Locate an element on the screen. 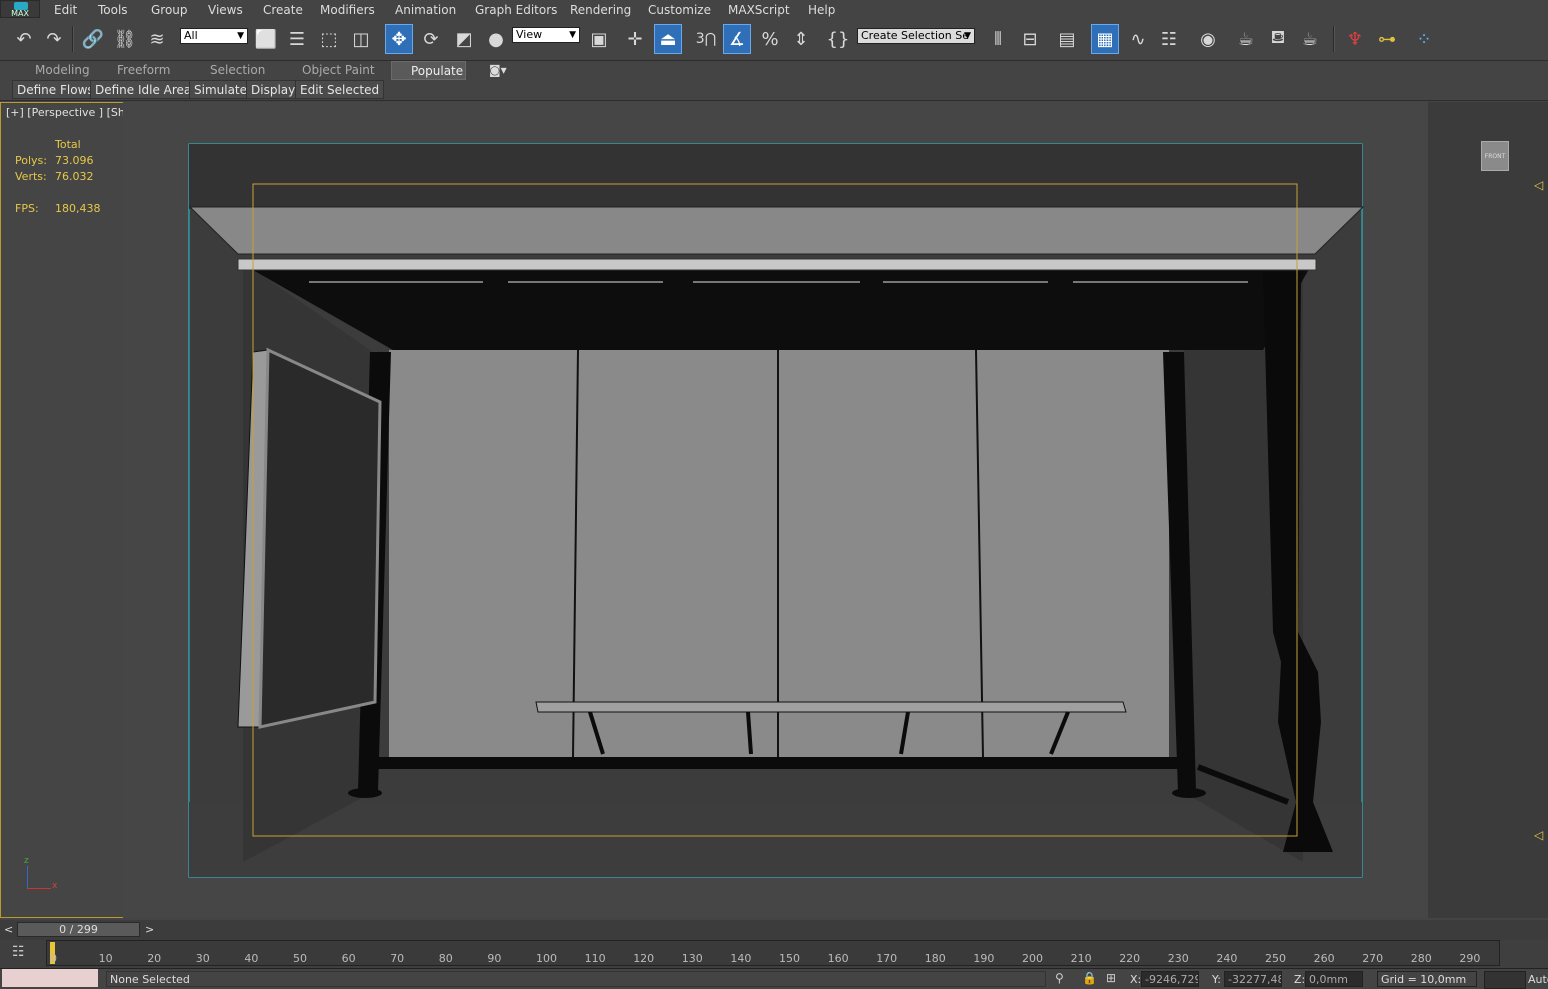 The width and height of the screenshot is (1548, 989). ceiling-underside is located at coordinates (776, 306).